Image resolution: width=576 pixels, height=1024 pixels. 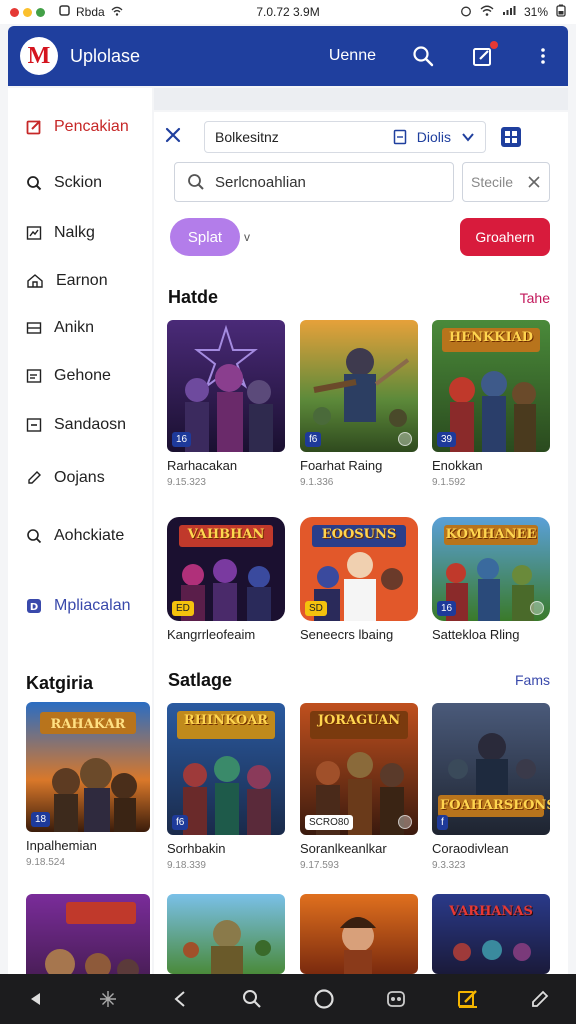 What do you see at coordinates (80, 281) in the screenshot?
I see `sidebar-item-earnon: Earnon` at bounding box center [80, 281].